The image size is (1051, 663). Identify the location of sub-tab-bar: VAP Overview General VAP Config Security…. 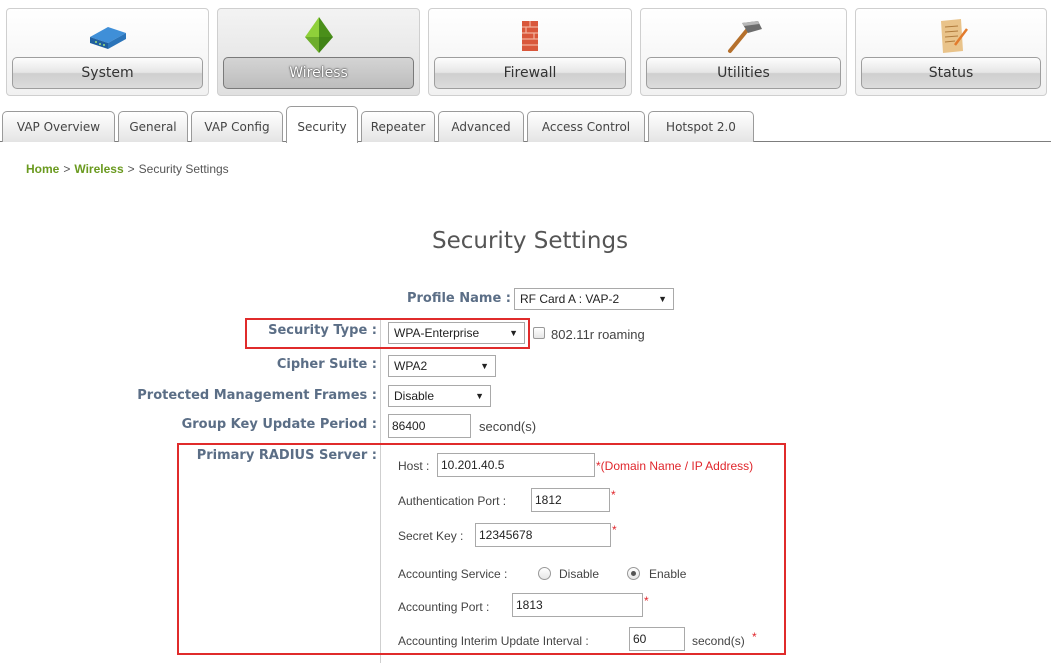
(525, 123).